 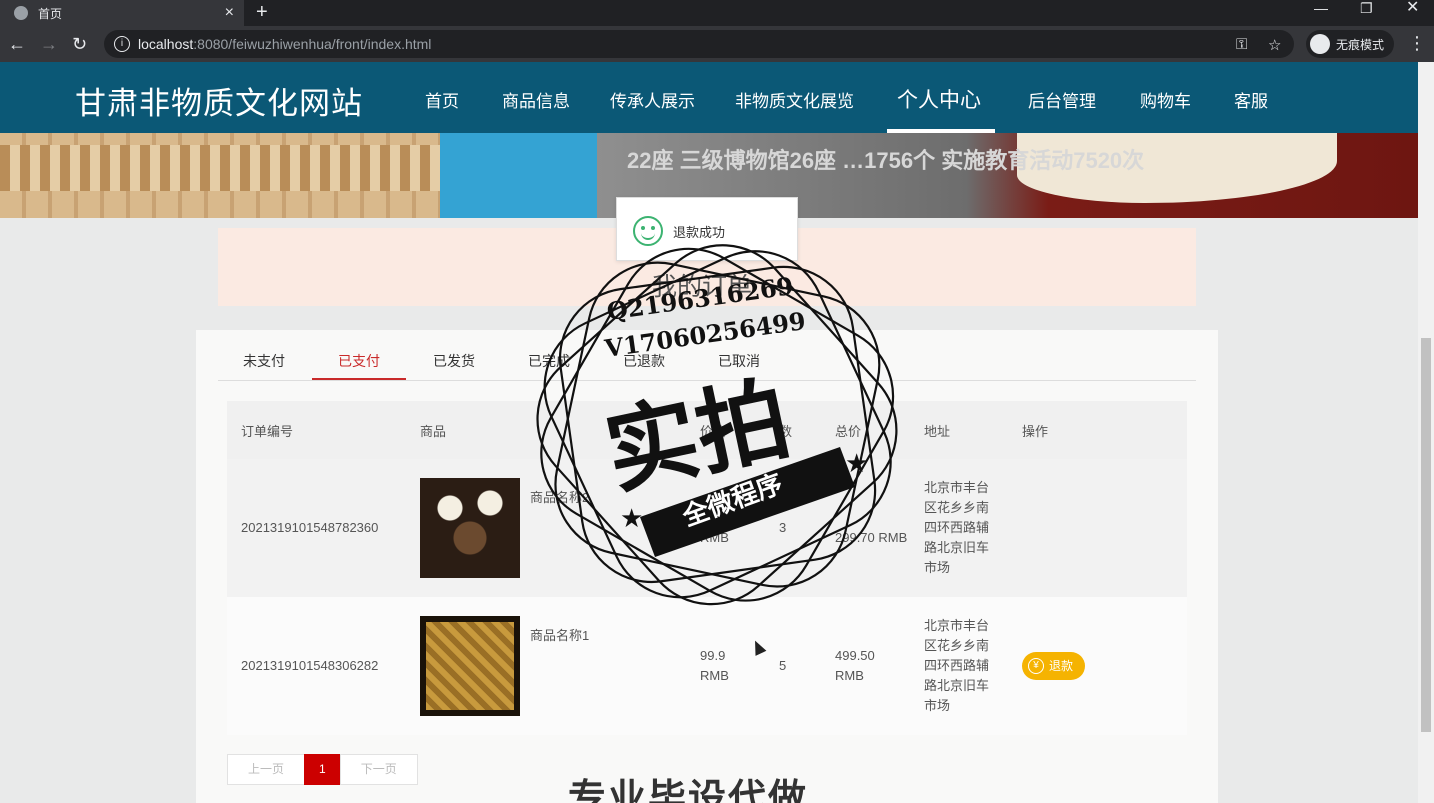 What do you see at coordinates (298, 175) in the screenshot?
I see `banner-image-left` at bounding box center [298, 175].